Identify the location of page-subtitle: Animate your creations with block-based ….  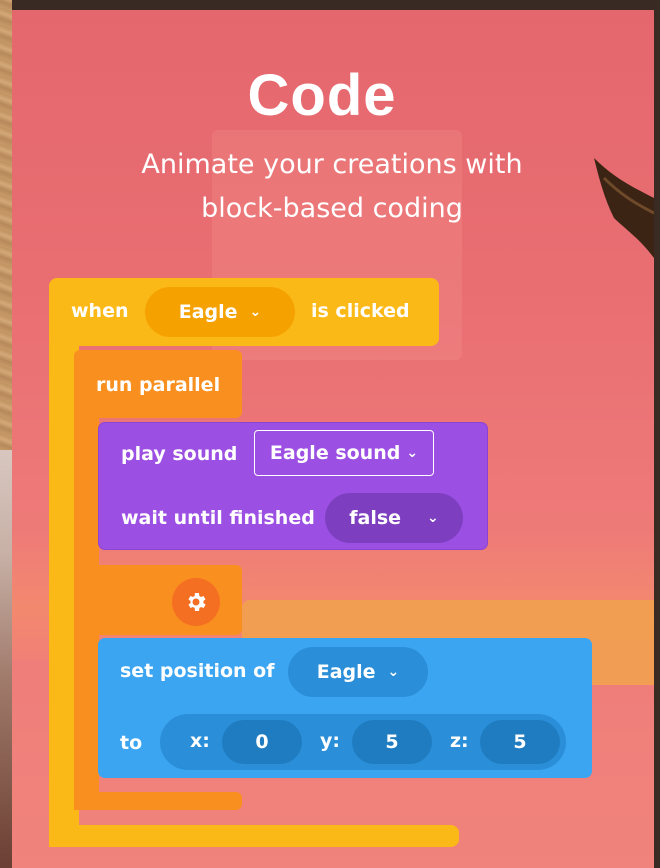
(332, 187).